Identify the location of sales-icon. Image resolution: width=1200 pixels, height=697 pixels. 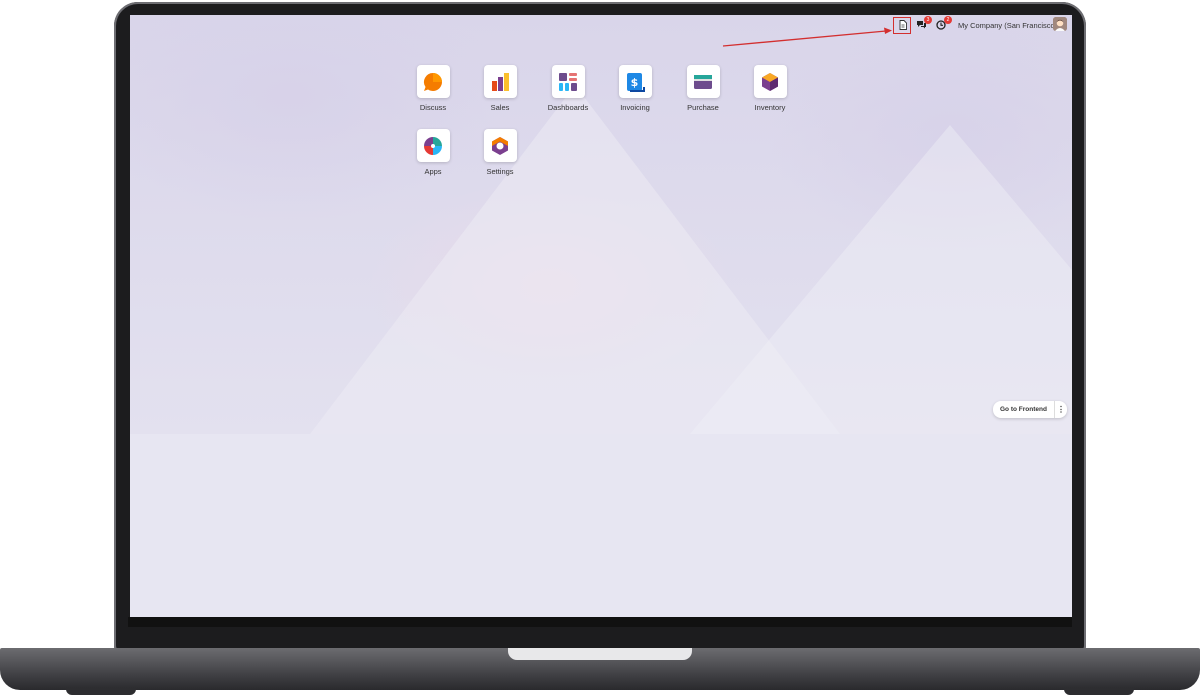
(500, 81).